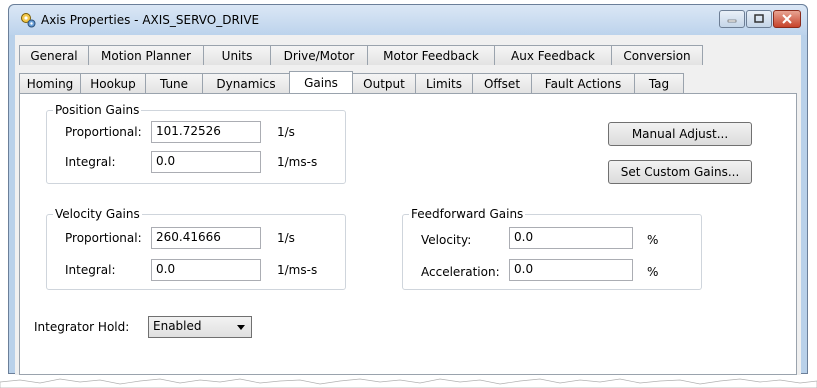  What do you see at coordinates (90, 270) in the screenshot?
I see `velocity-integral-label: Integral:` at bounding box center [90, 270].